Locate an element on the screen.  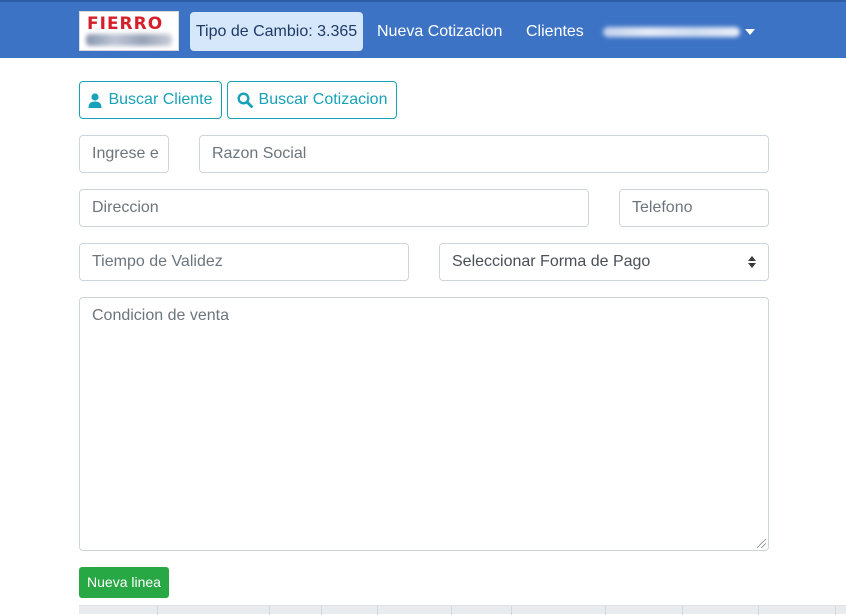
brand-logo: FIERRO is located at coordinates (129, 31).